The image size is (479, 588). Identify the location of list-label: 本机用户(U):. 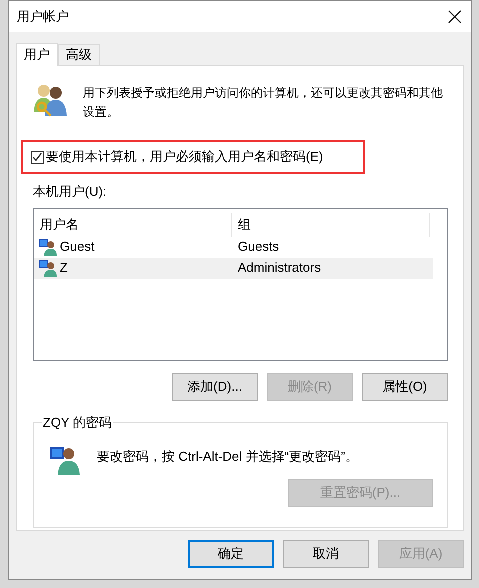
(70, 192).